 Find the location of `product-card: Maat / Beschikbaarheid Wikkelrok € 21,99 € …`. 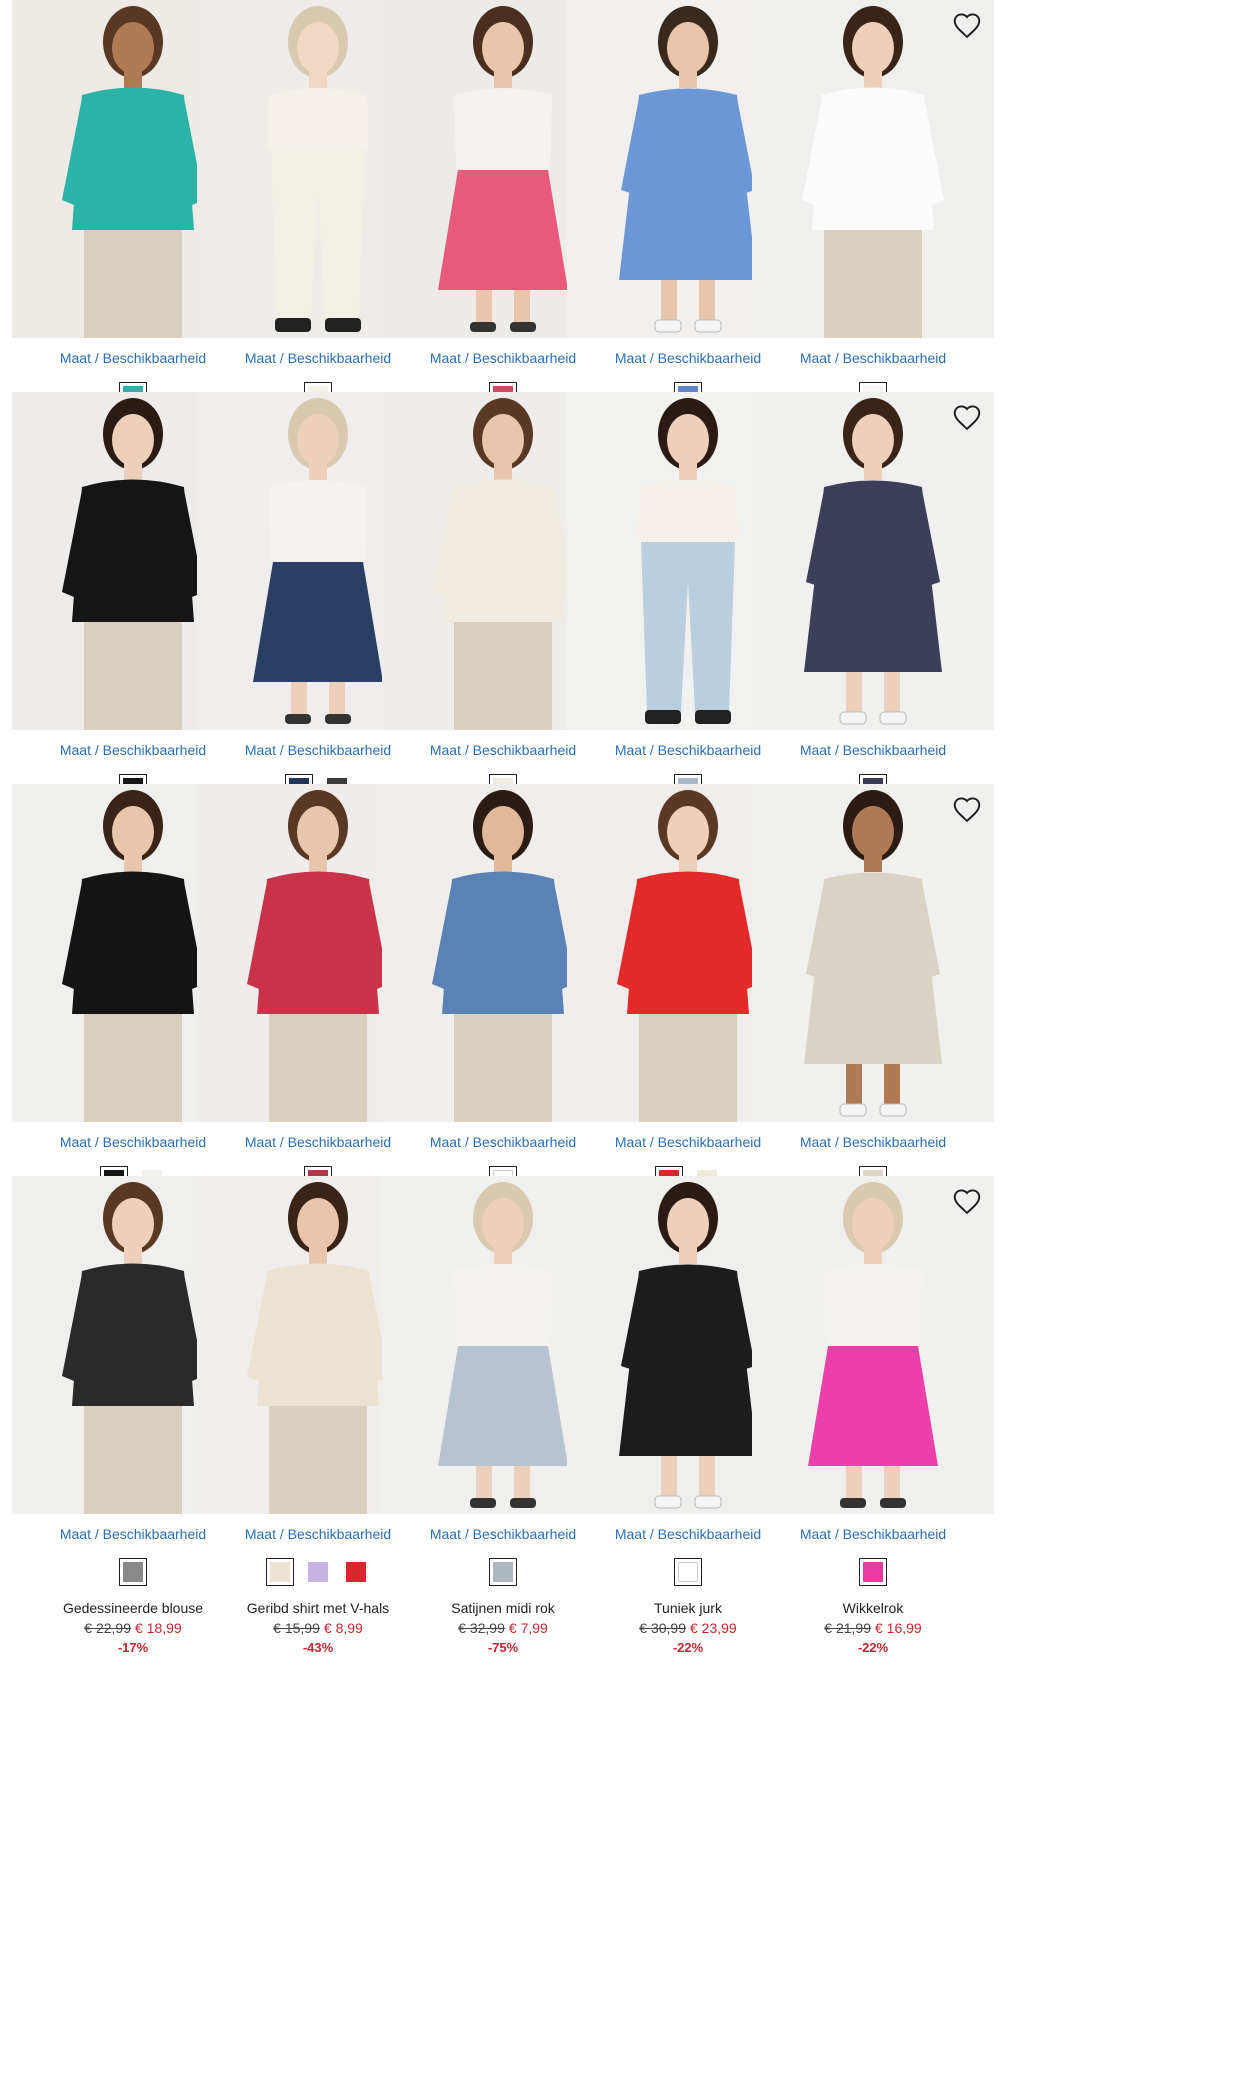

product-card: Maat / Beschikbaarheid Wikkelrok € 21,99 € … is located at coordinates (873, 1433).